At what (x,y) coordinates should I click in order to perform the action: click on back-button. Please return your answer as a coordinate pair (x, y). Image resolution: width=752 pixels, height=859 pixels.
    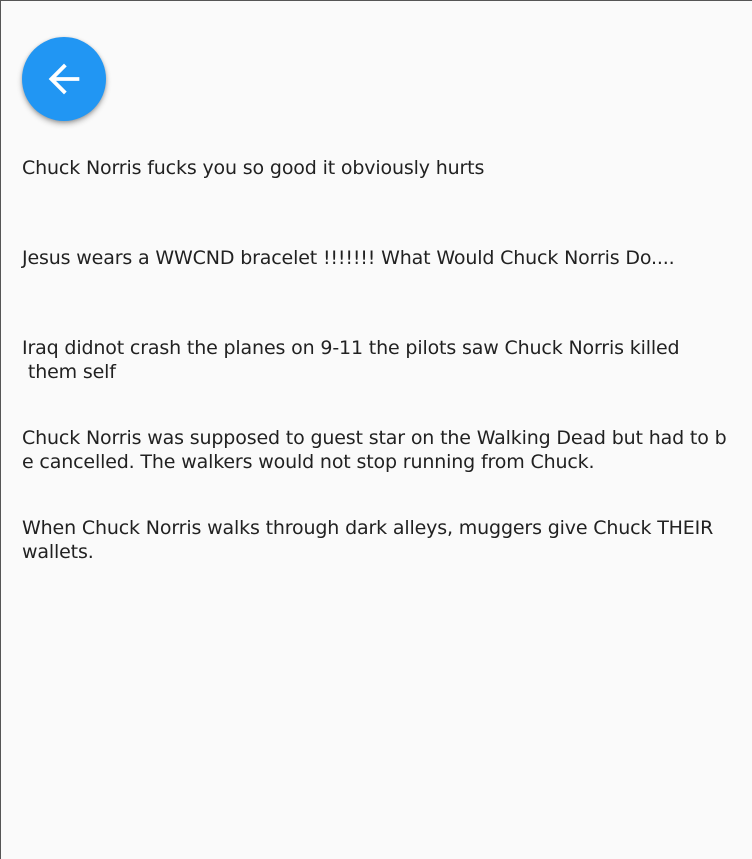
    Looking at the image, I should click on (64, 79).